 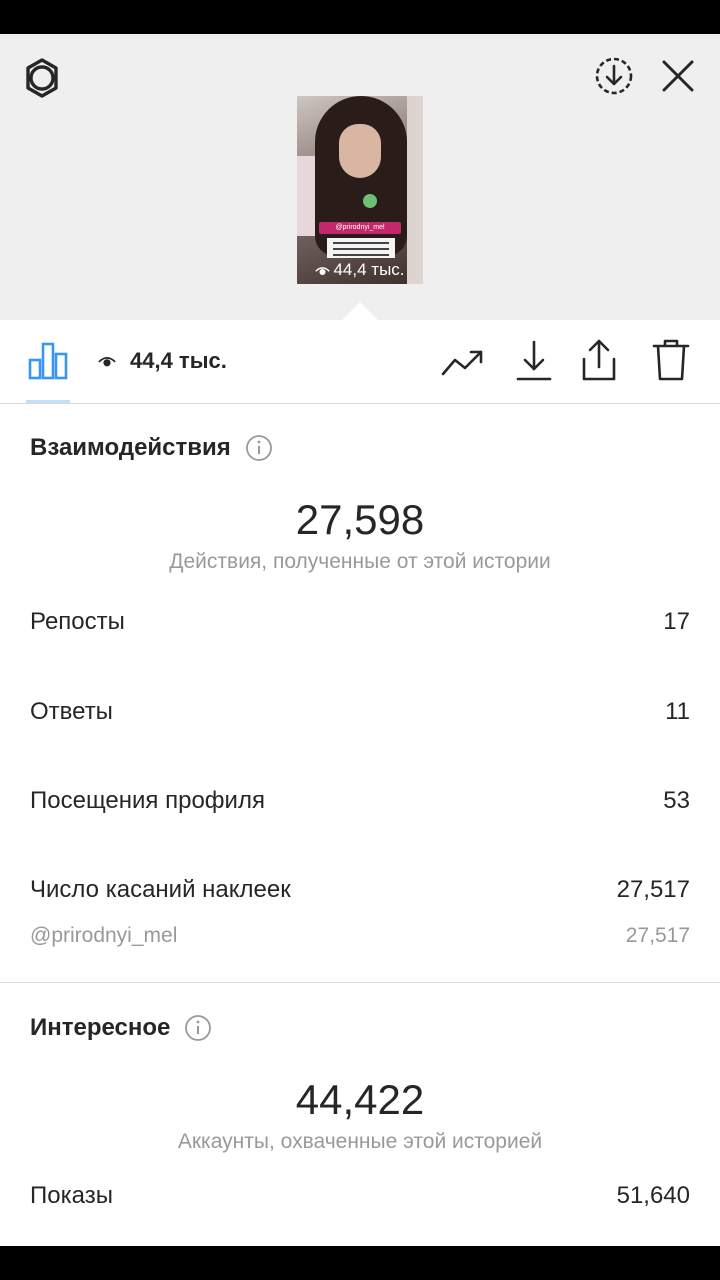 I want to click on text-sticker, so click(x=361, y=248).